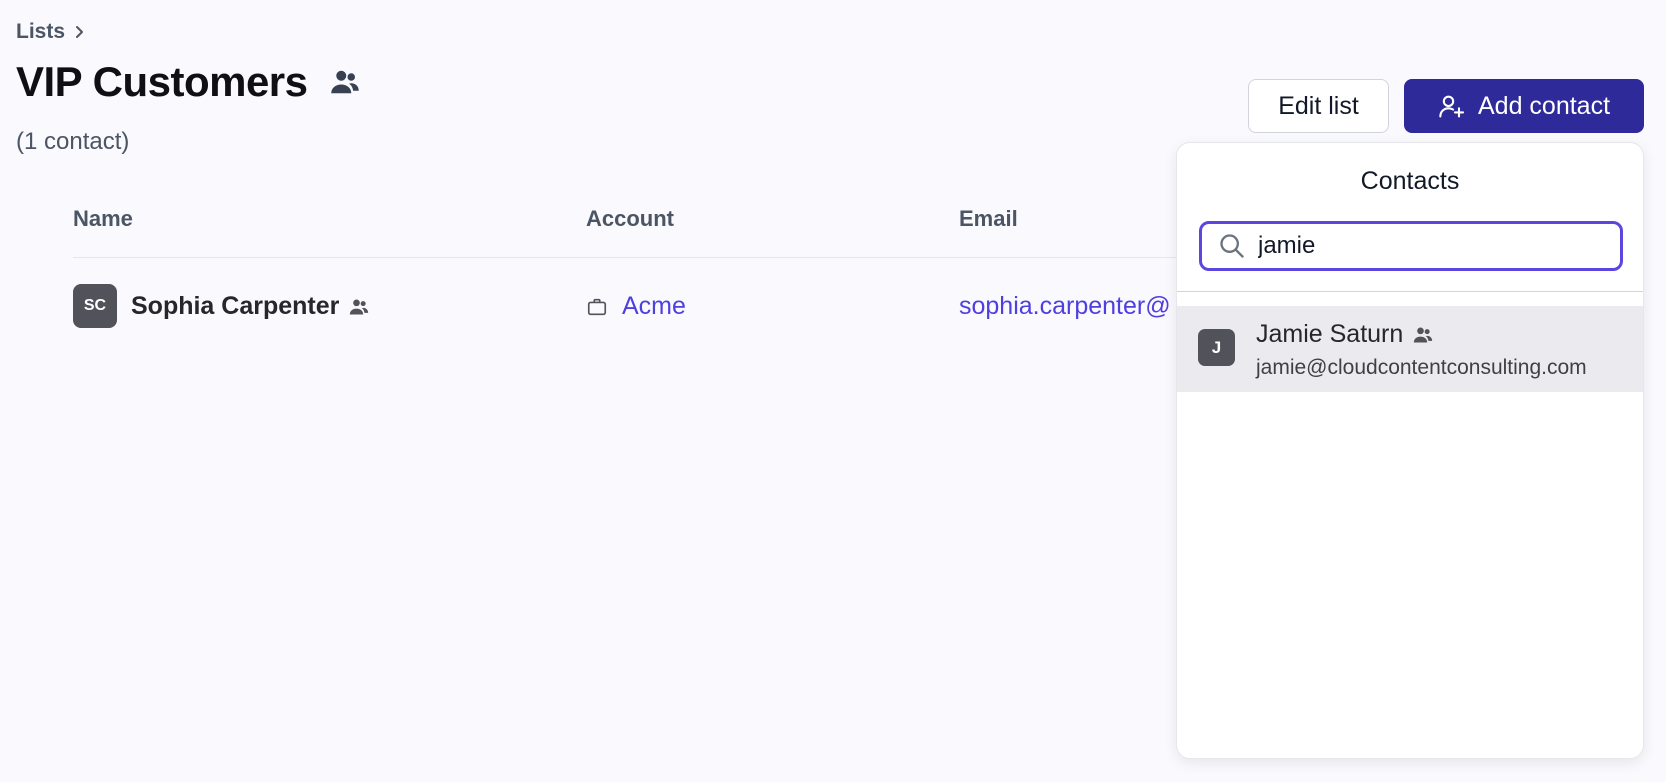 Image resolution: width=1666 pixels, height=782 pixels. I want to click on column-header-email: Email, so click(988, 219).